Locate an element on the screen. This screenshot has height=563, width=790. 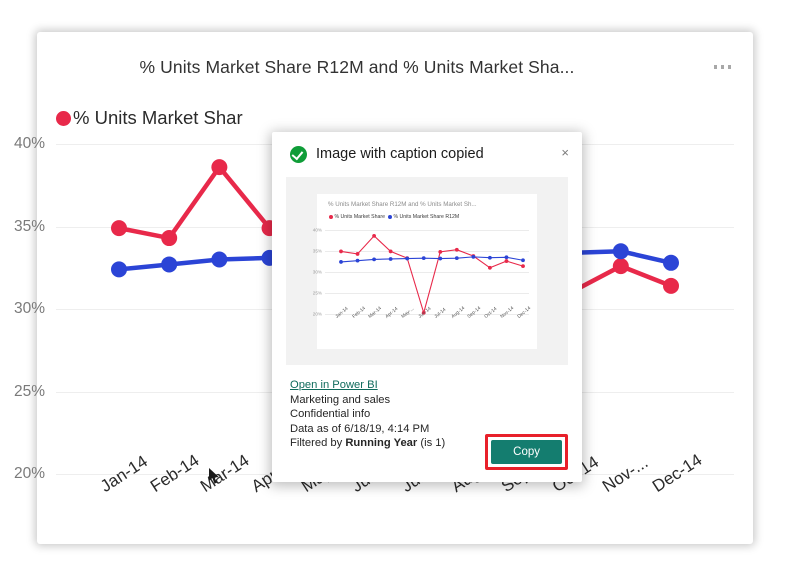
dialog-title: Image with caption copied is located at coordinates (400, 154).